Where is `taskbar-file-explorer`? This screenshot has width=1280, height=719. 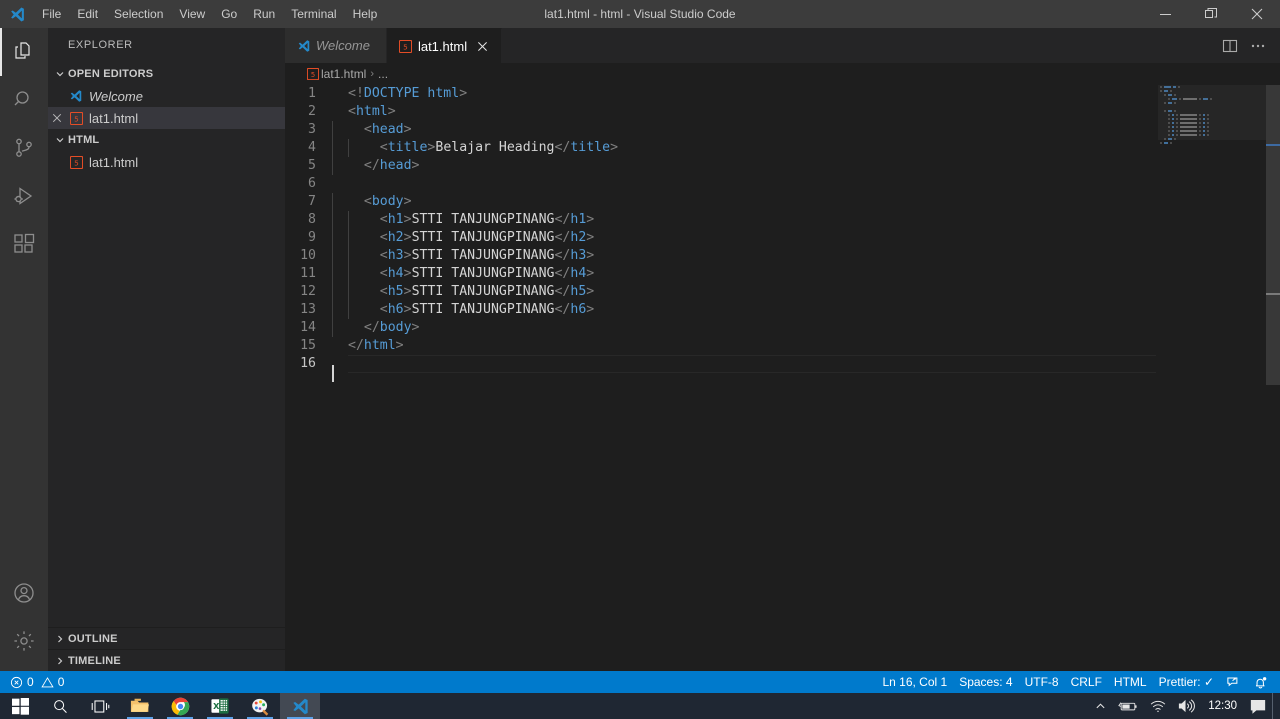 taskbar-file-explorer is located at coordinates (140, 706).